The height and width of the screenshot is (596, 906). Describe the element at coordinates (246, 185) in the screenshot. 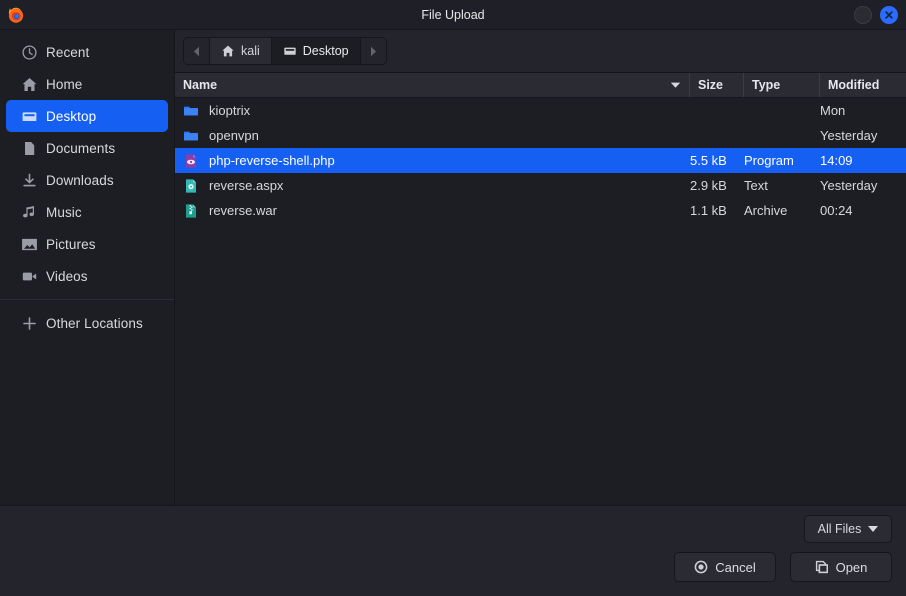

I see `file-name: reverse.aspx` at that location.